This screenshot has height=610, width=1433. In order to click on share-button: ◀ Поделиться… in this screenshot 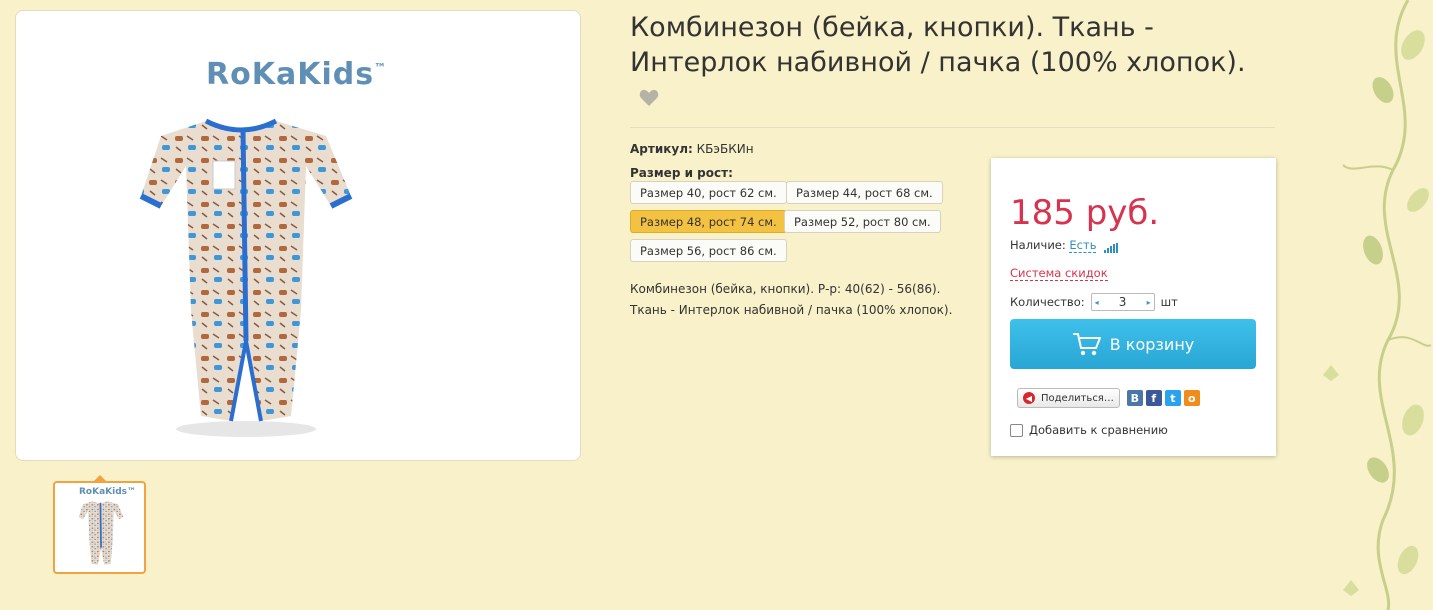, I will do `click(1068, 398)`.